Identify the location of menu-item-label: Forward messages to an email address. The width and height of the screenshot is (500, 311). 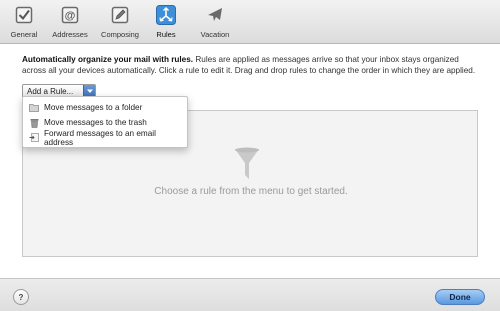
(100, 137).